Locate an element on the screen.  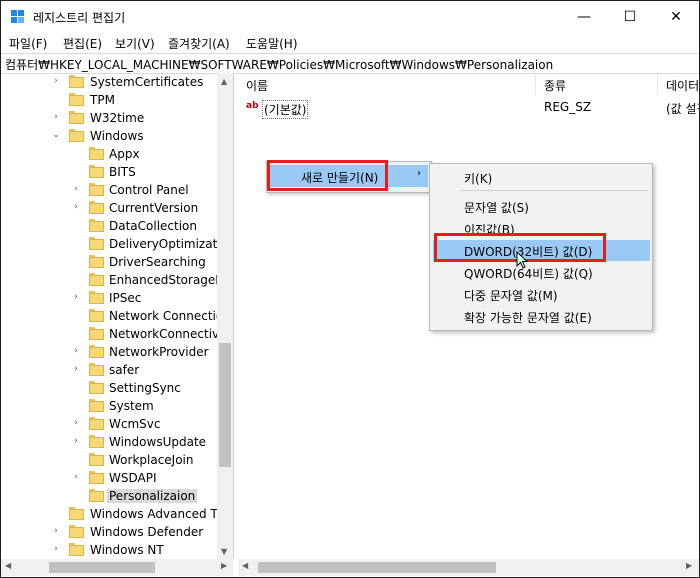
submenu-item-key: 키(K) is located at coordinates (478, 178).